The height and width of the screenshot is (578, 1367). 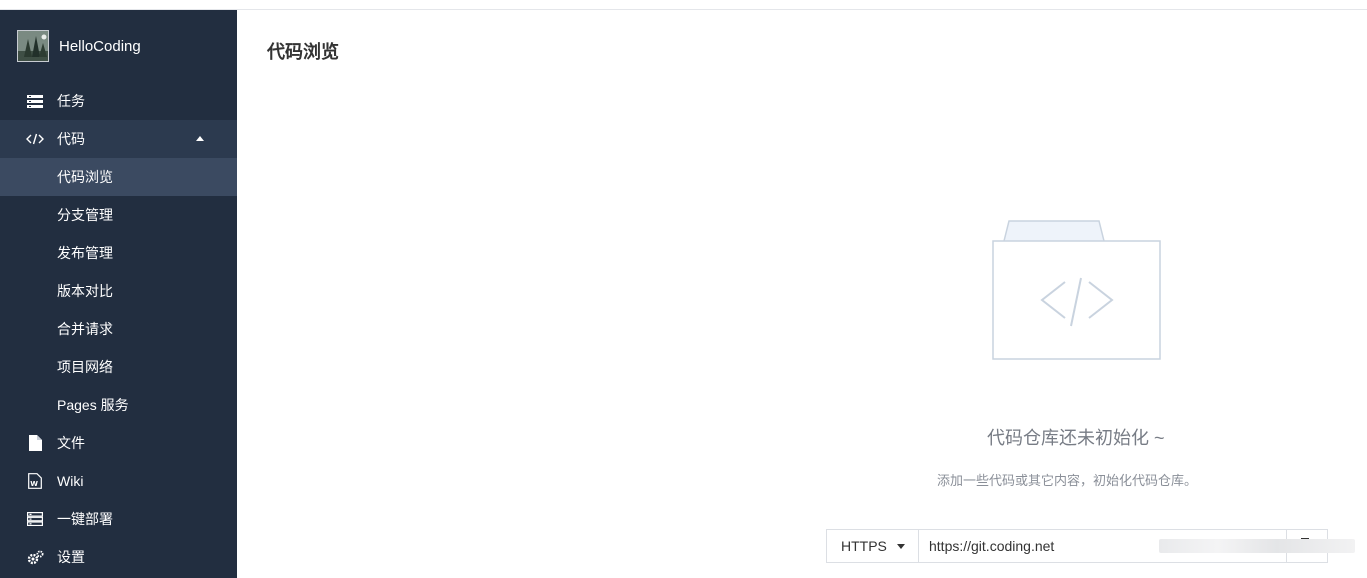 What do you see at coordinates (901, 546) in the screenshot?
I see `chevron-down-icon` at bounding box center [901, 546].